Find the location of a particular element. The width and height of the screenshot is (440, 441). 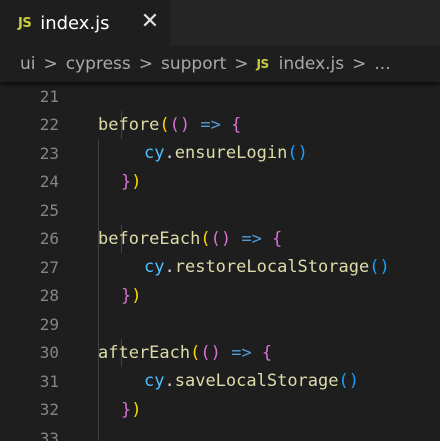

code-content: before(() => { is located at coordinates (169, 125).